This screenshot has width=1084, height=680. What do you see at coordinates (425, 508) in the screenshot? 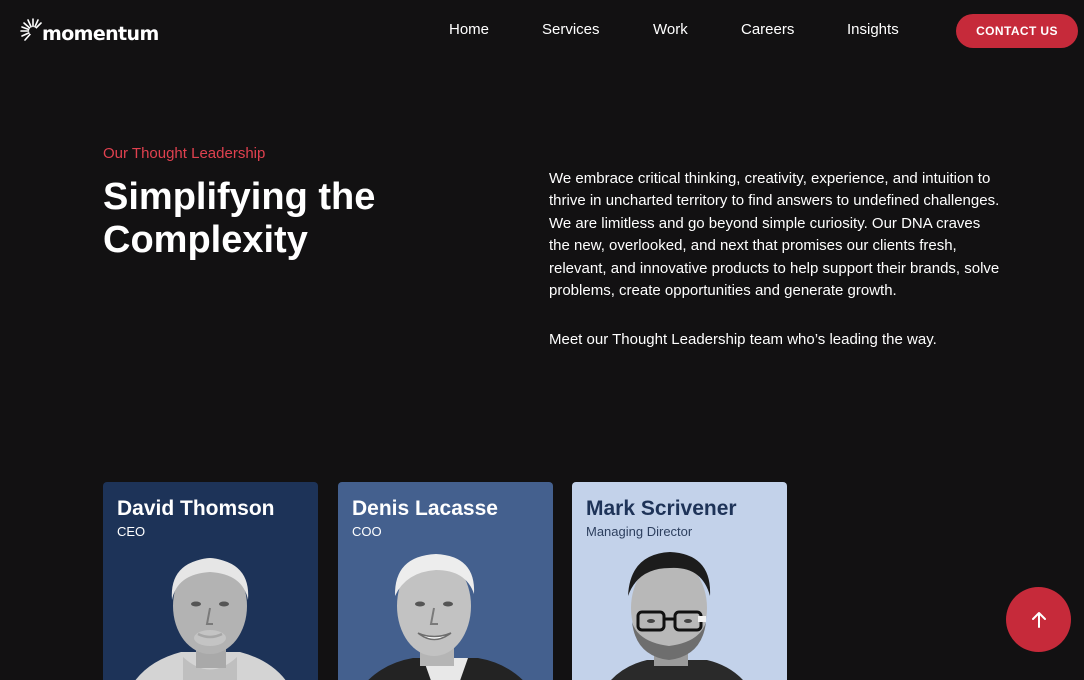
I see `team-member-name: Denis Lacasse` at bounding box center [425, 508].